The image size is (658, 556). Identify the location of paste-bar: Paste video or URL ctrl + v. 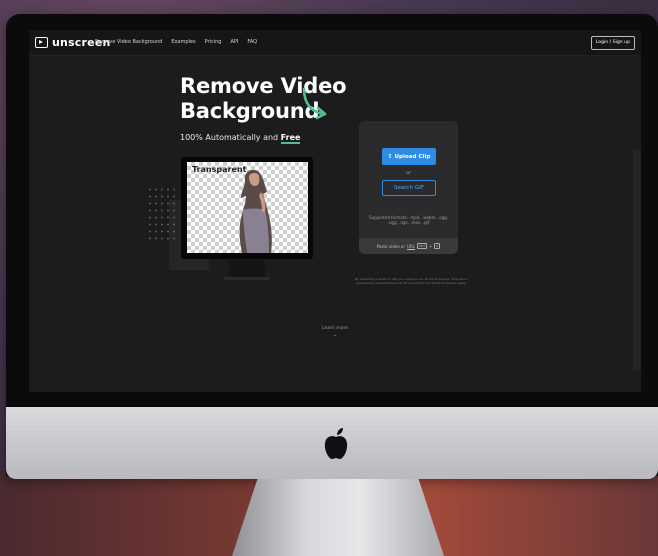
(408, 246).